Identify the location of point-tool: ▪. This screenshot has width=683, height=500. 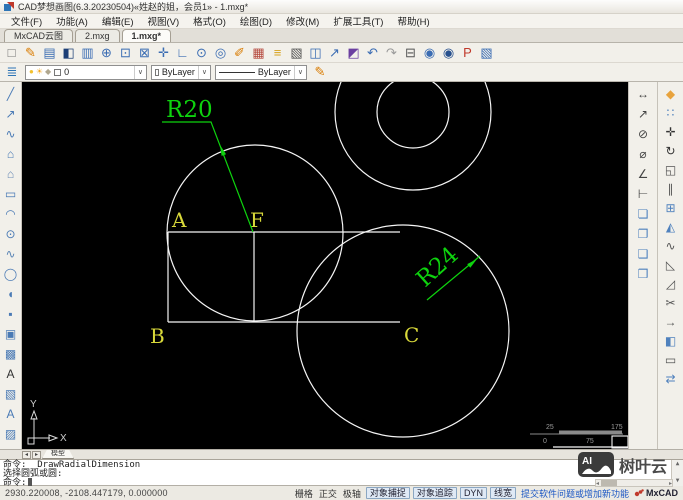
(11, 314).